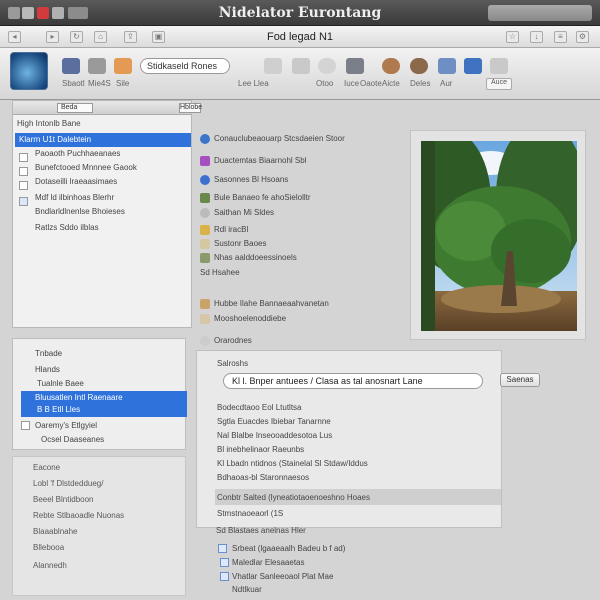 The height and width of the screenshot is (600, 600). What do you see at coordinates (185, 66) in the screenshot?
I see `toolbar-search-field: Stidkaseld Rones` at bounding box center [185, 66].